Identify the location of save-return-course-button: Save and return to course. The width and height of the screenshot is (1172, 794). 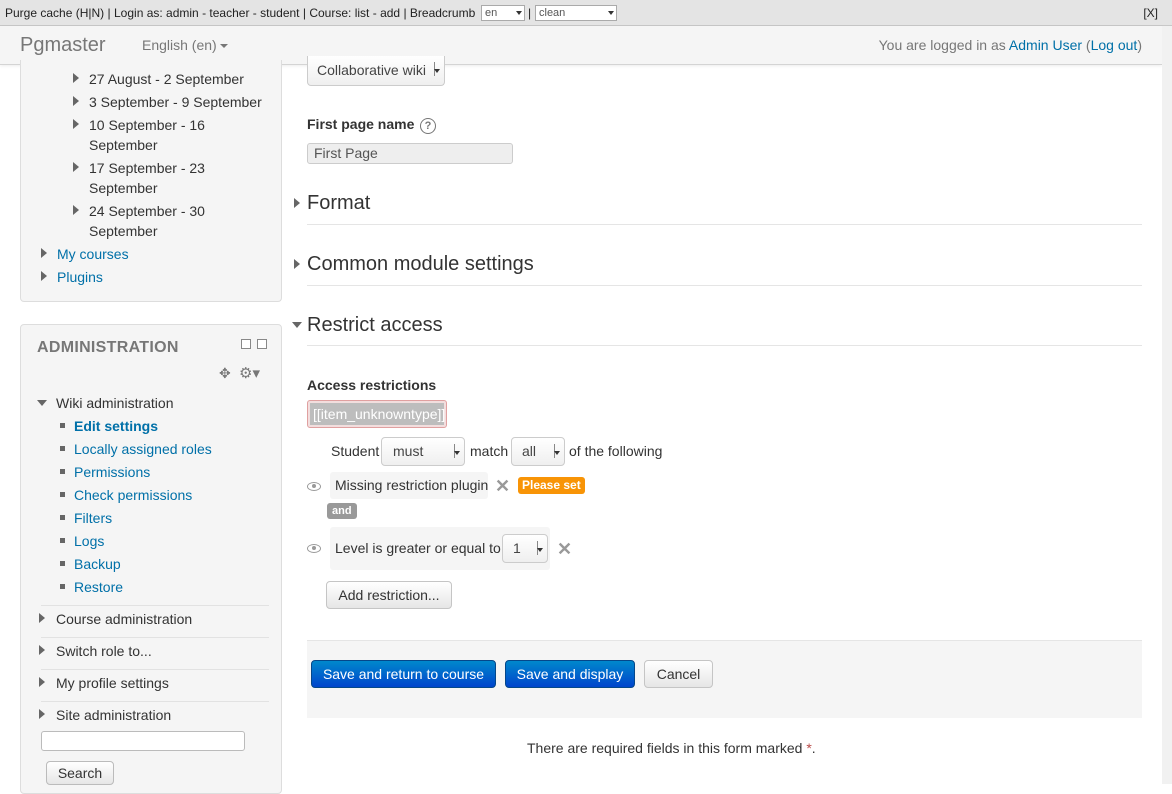
(403, 674).